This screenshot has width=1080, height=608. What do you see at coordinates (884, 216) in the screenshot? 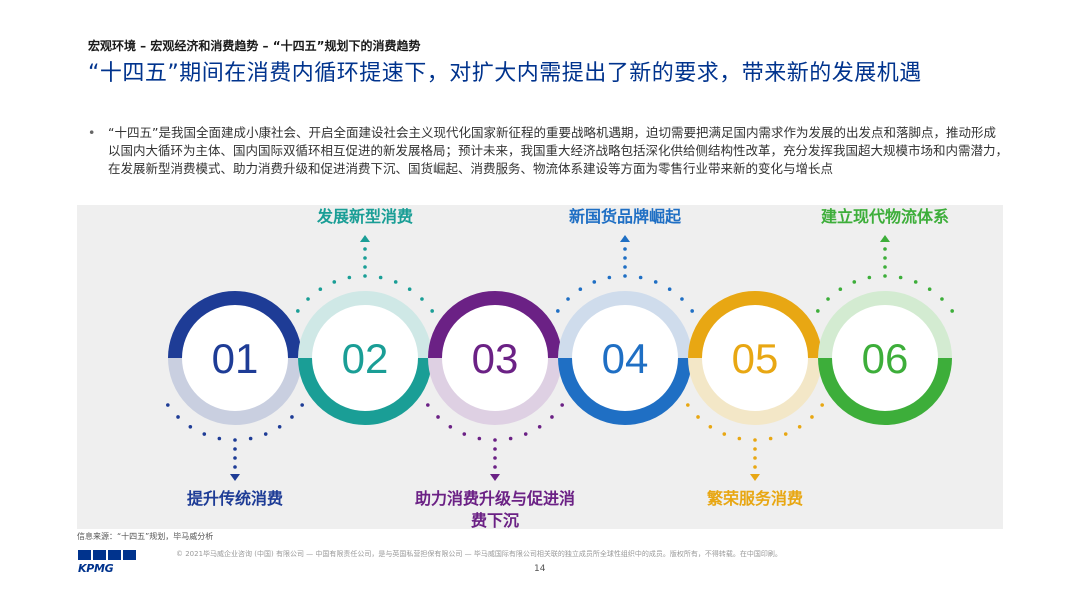
I see `step-label: 建立现代物流体系` at bounding box center [884, 216].